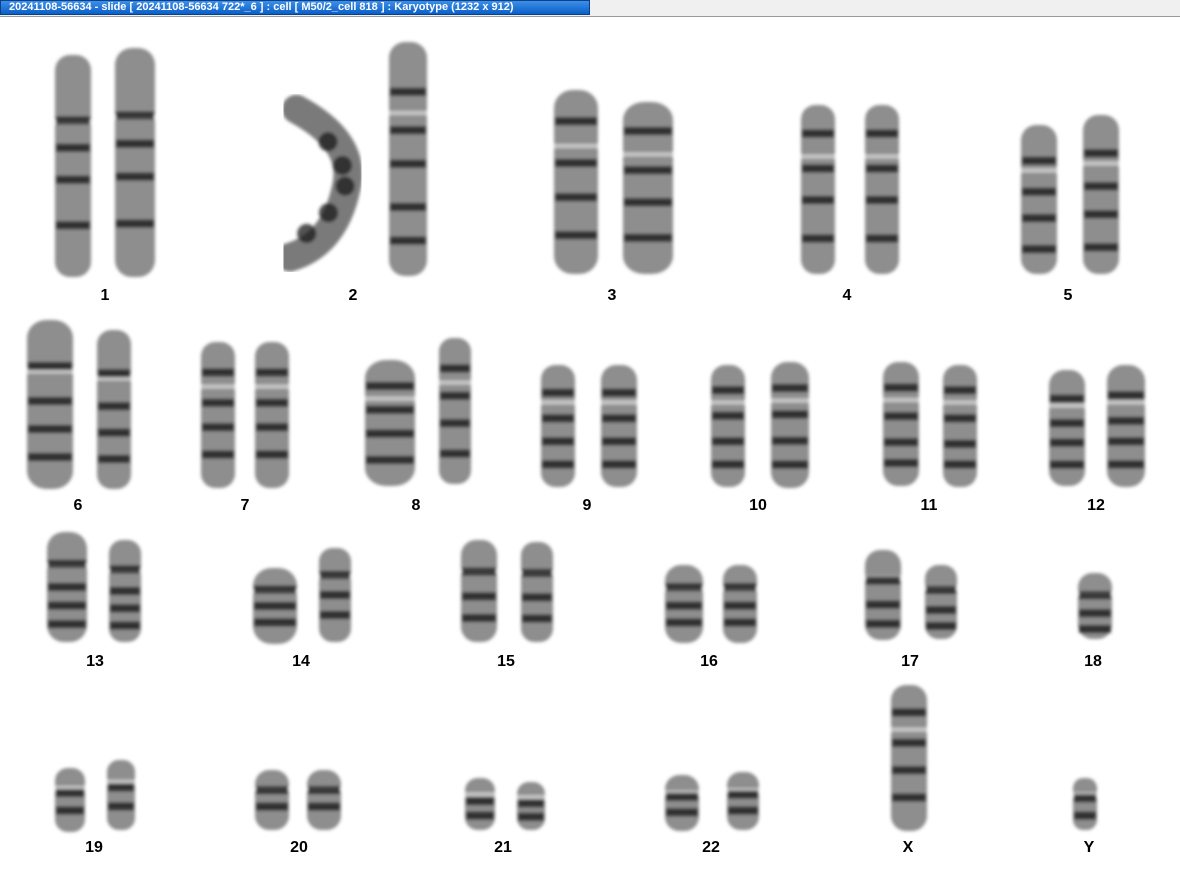 This screenshot has width=1180, height=884. I want to click on chromosome-11-a, so click(901, 424).